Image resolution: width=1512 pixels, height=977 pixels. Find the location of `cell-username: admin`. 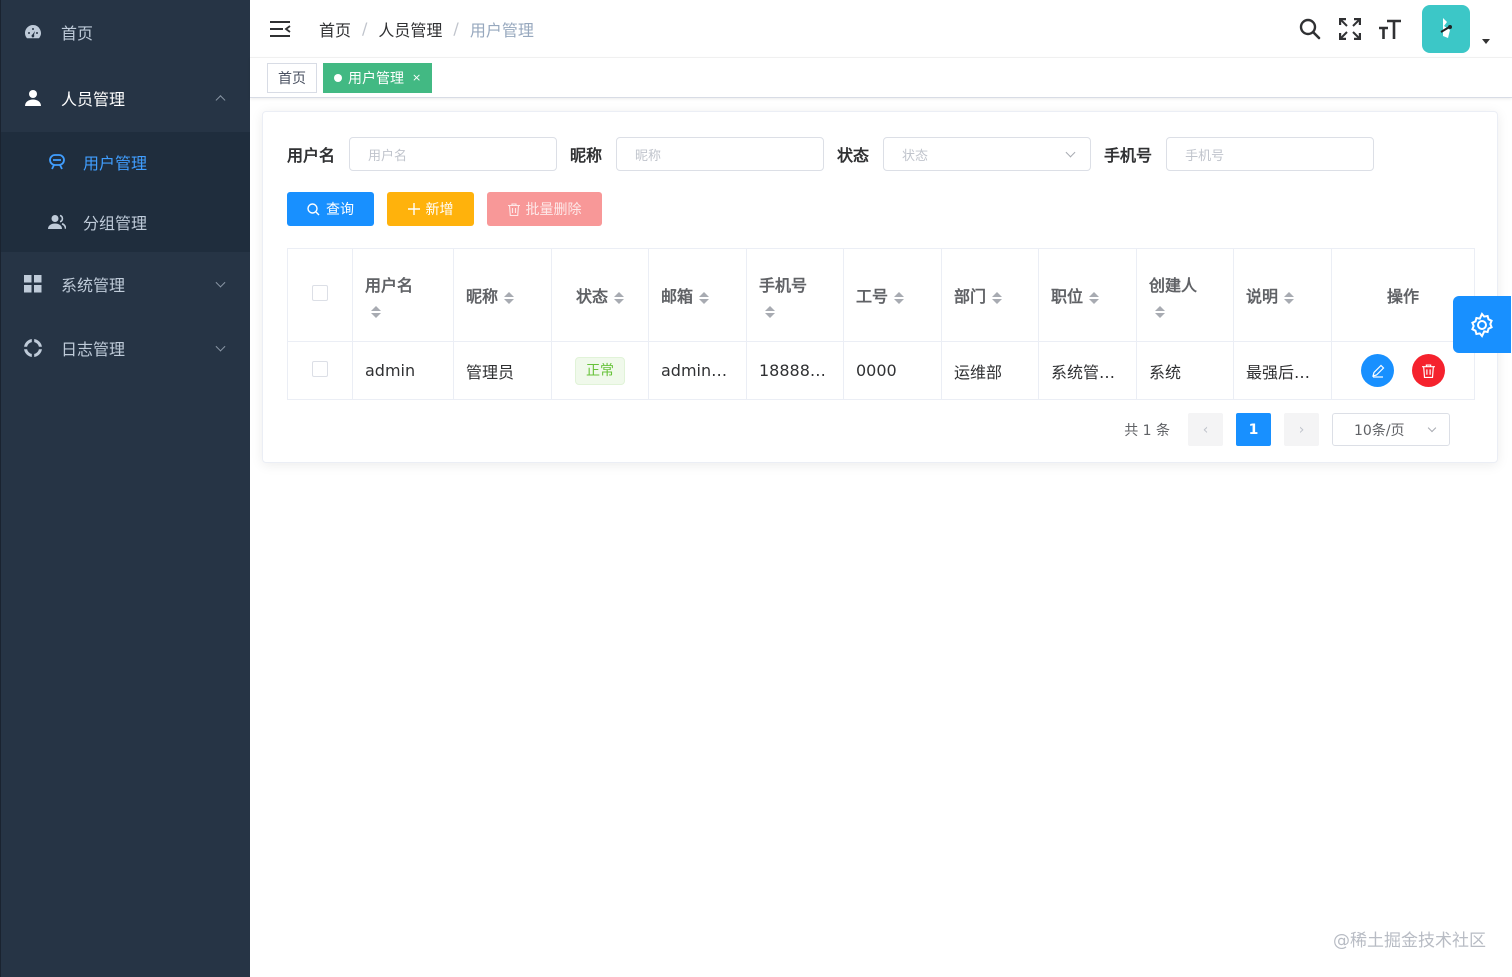

cell-username: admin is located at coordinates (403, 370).